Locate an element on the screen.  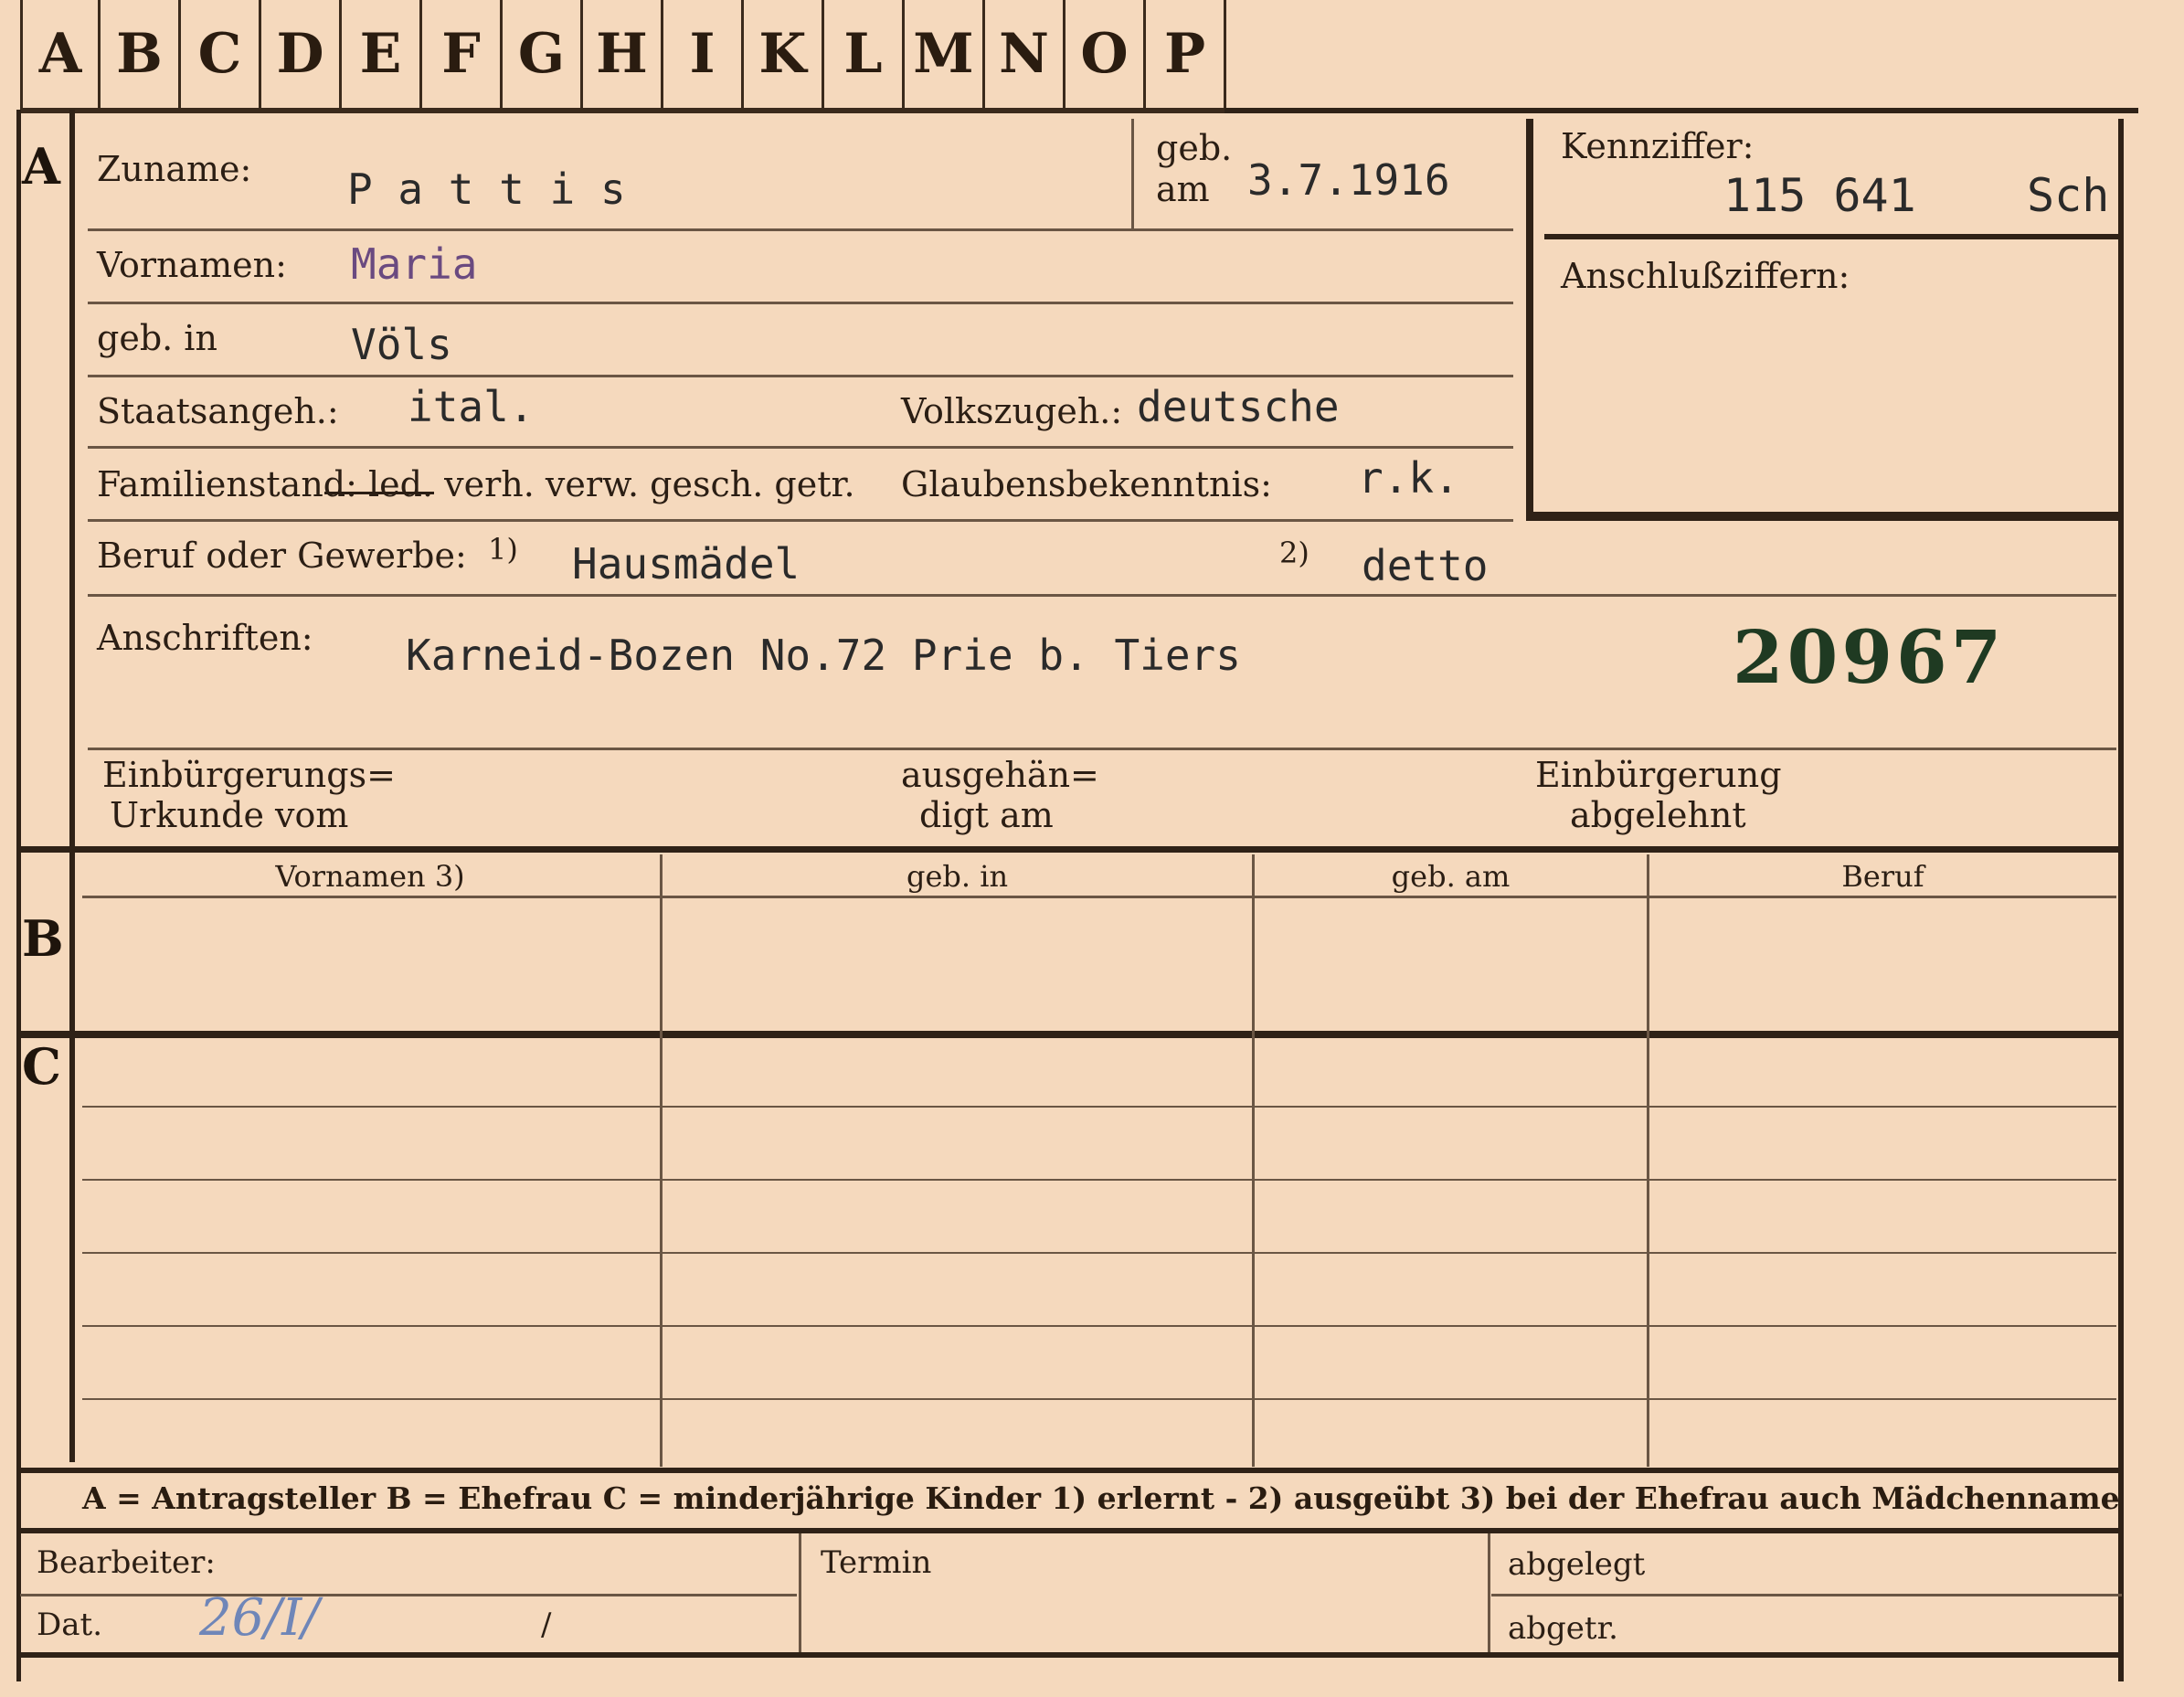
vornamen-value: Maria is located at coordinates (415, 264).